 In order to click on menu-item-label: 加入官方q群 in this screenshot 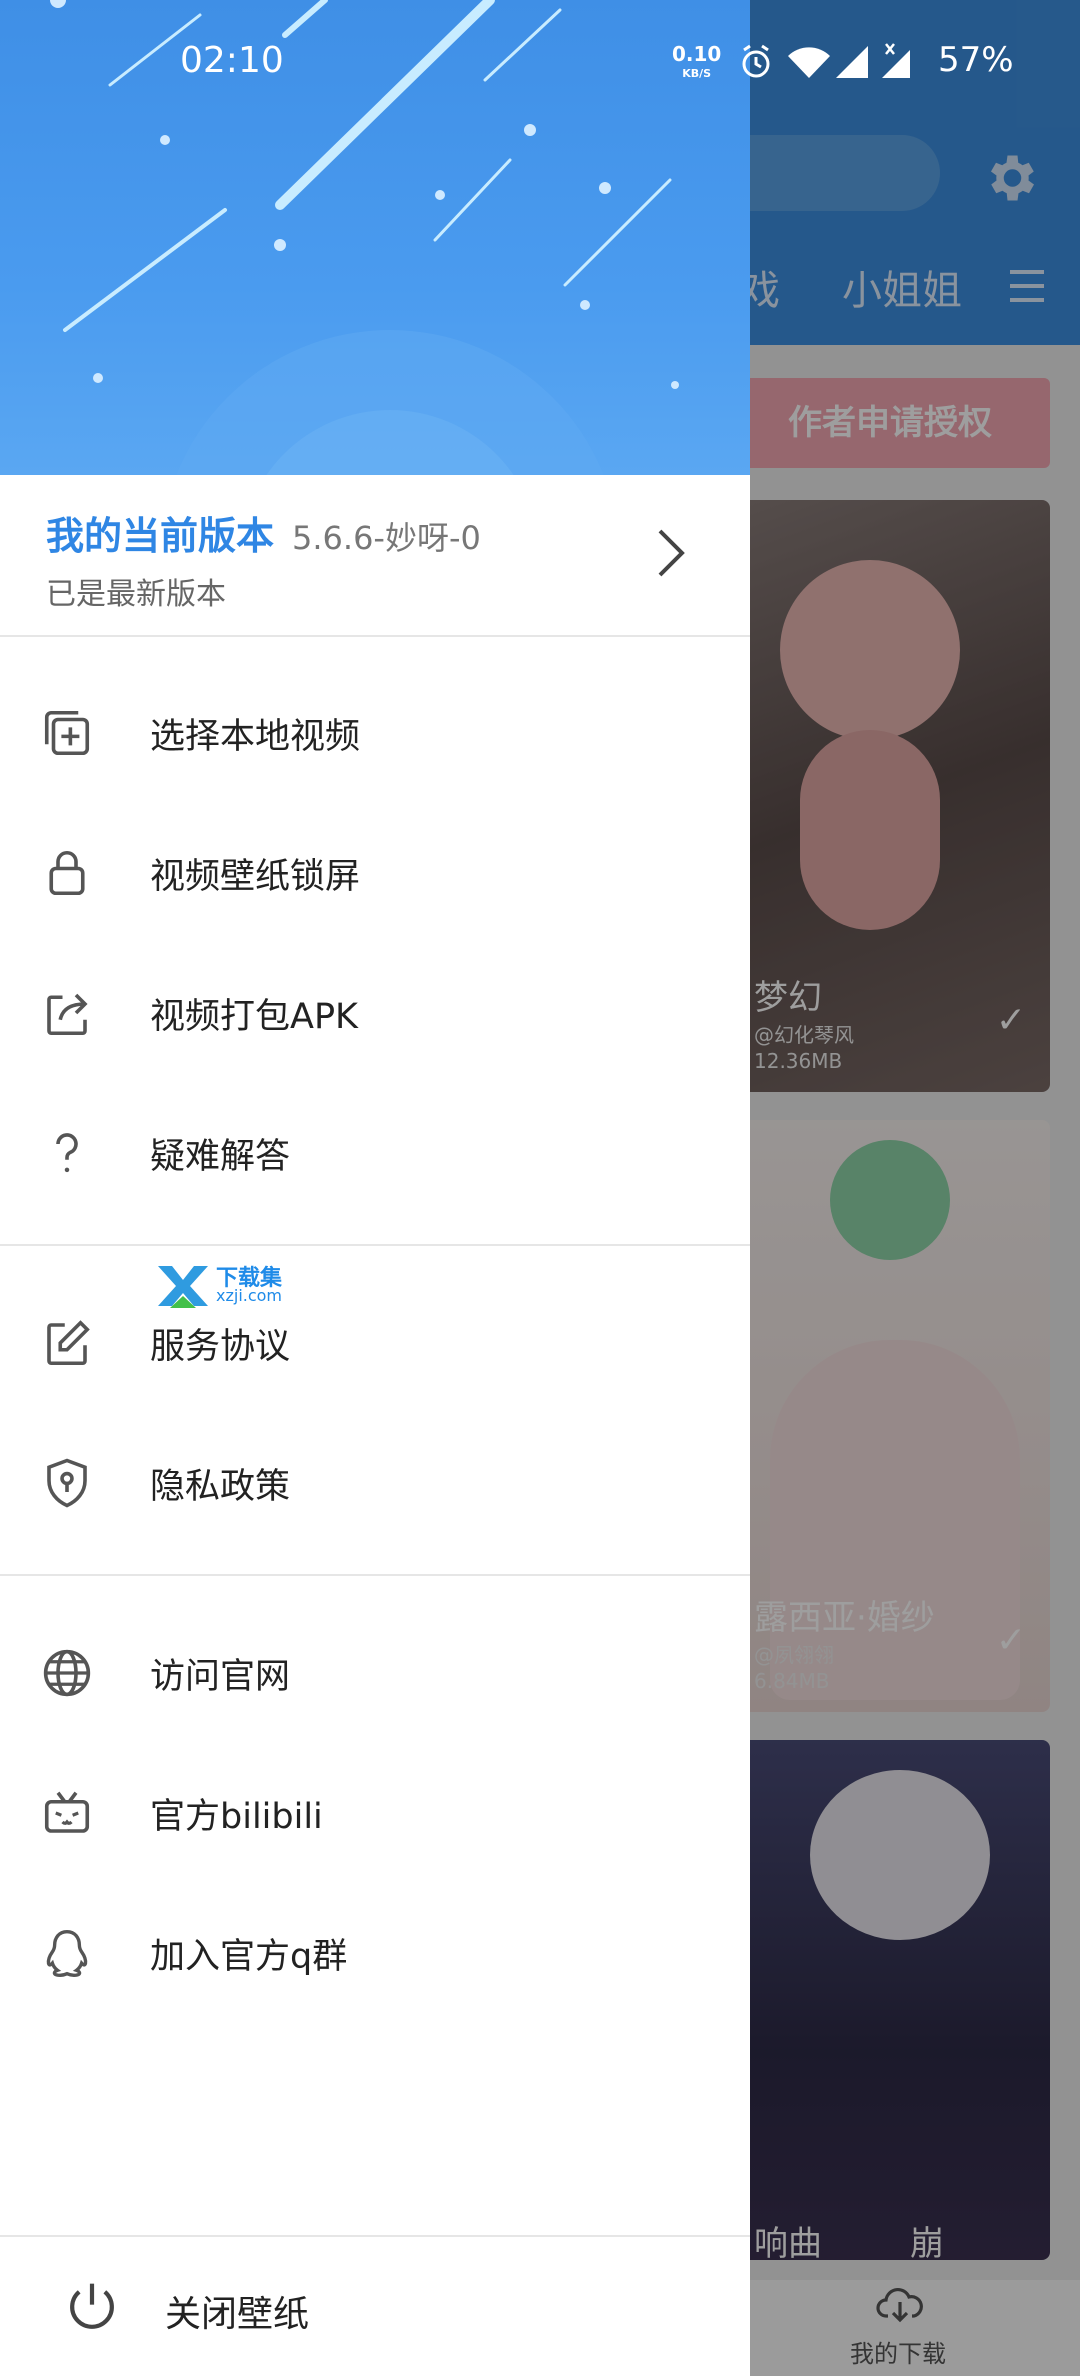, I will do `click(249, 1957)`.